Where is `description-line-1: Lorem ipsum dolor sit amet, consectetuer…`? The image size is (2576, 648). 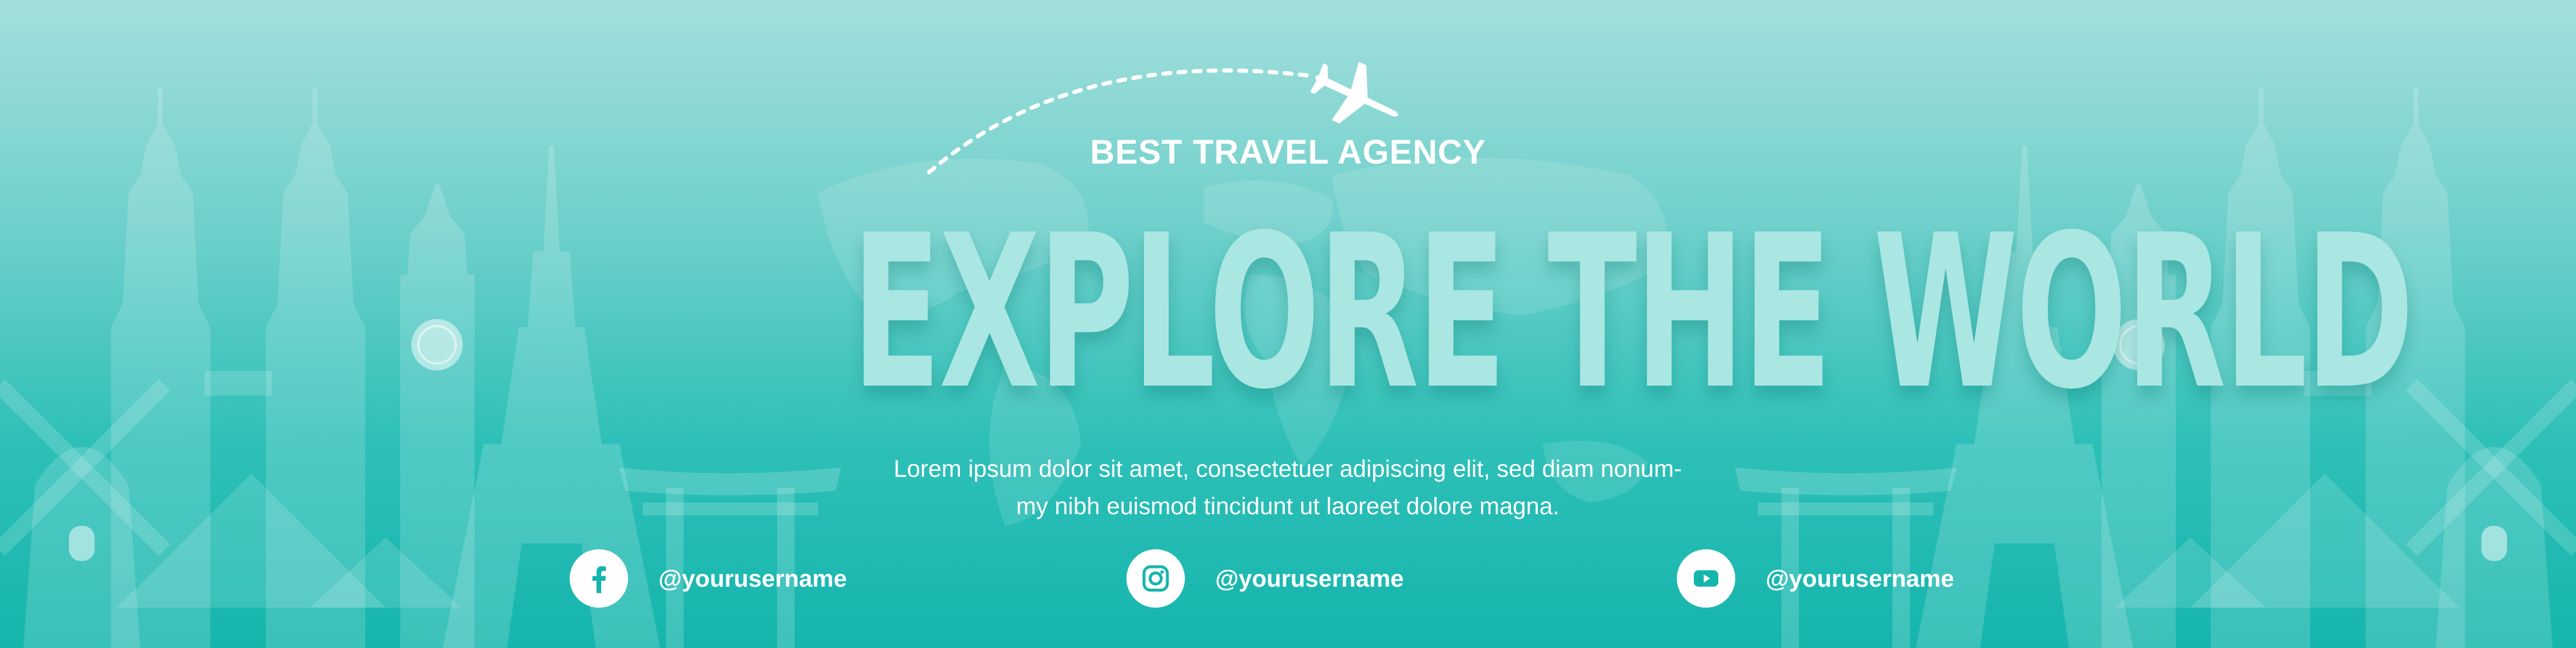 description-line-1: Lorem ipsum dolor sit amet, consectetuer… is located at coordinates (1287, 468).